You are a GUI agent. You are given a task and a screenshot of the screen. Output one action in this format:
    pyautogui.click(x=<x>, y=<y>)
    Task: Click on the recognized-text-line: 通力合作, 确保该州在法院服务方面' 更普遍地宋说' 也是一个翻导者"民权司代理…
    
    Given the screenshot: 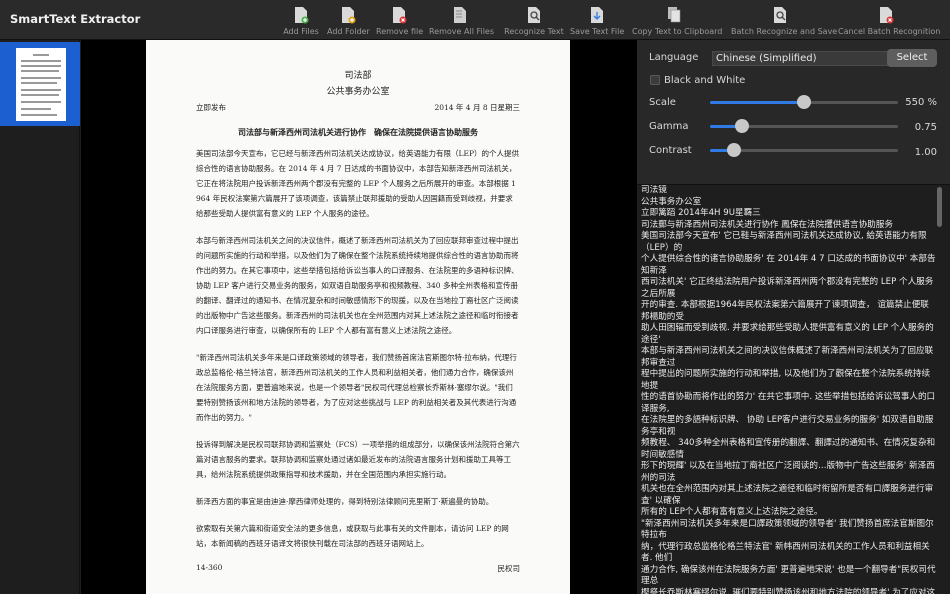 What is the action you would take?
    pyautogui.click(x=788, y=575)
    